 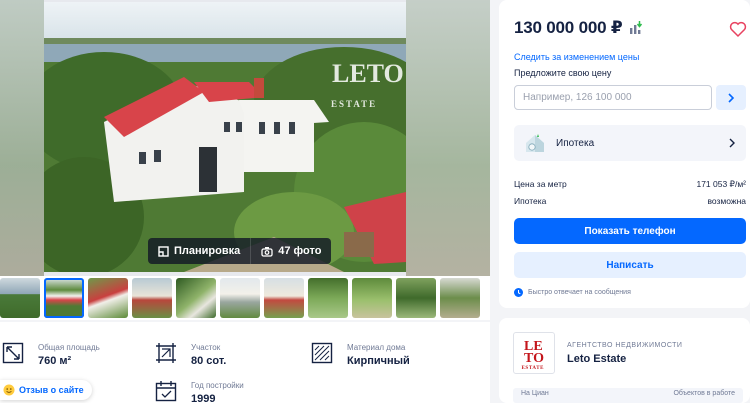 What do you see at coordinates (206, 347) in the screenshot?
I see `feature-label: Участок` at bounding box center [206, 347].